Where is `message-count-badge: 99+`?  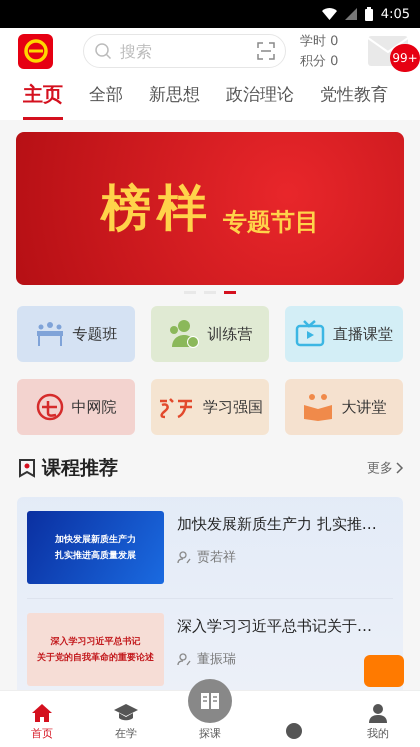 message-count-badge: 99+ is located at coordinates (405, 58).